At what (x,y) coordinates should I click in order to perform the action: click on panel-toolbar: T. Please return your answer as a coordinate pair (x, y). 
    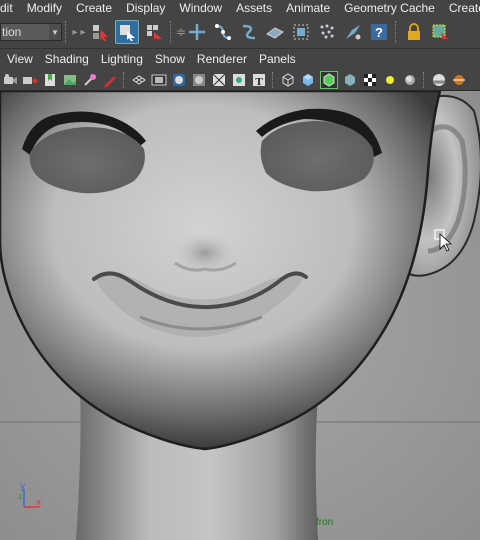
    Looking at the image, I should click on (240, 80).